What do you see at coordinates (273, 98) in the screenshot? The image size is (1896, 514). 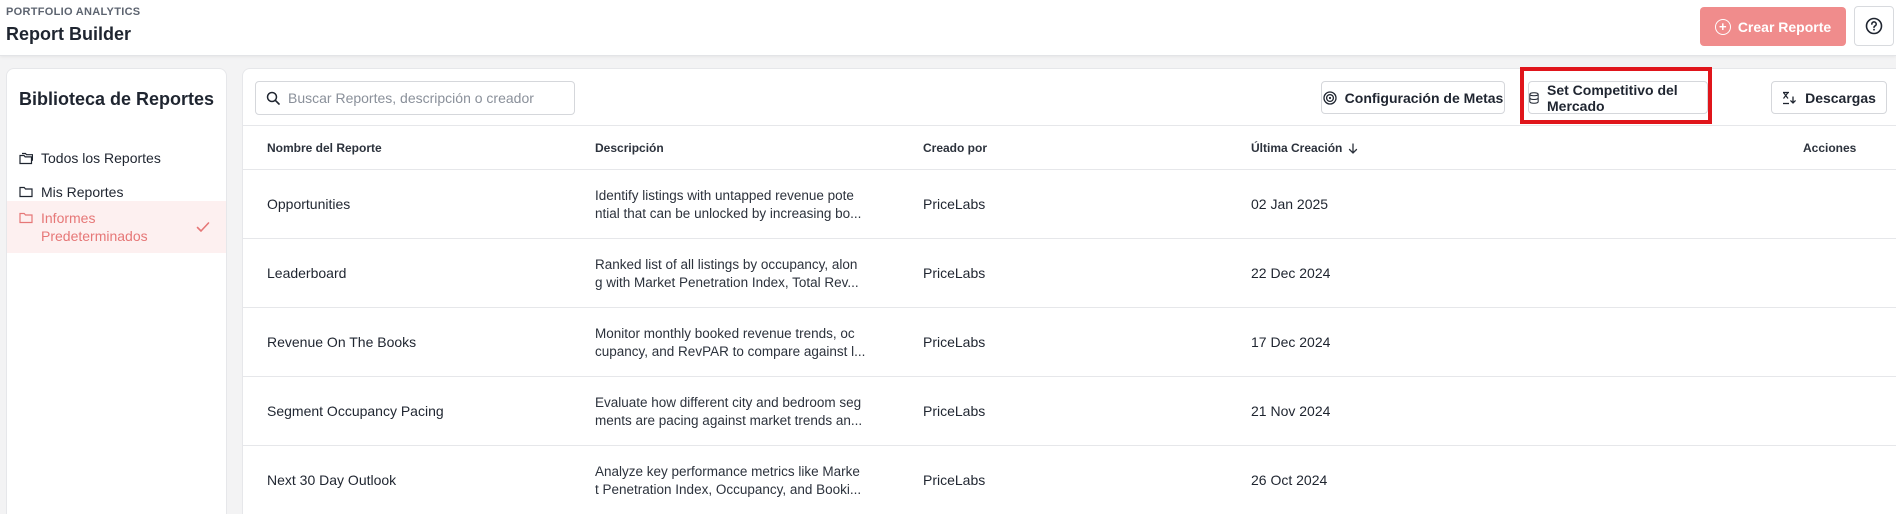 I see `search-icon` at bounding box center [273, 98].